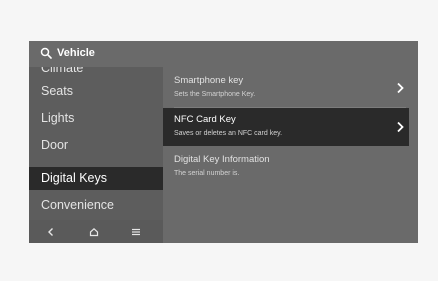 Image resolution: width=438 pixels, height=281 pixels. What do you see at coordinates (96, 145) in the screenshot?
I see `sidebar-item-door: Door` at bounding box center [96, 145].